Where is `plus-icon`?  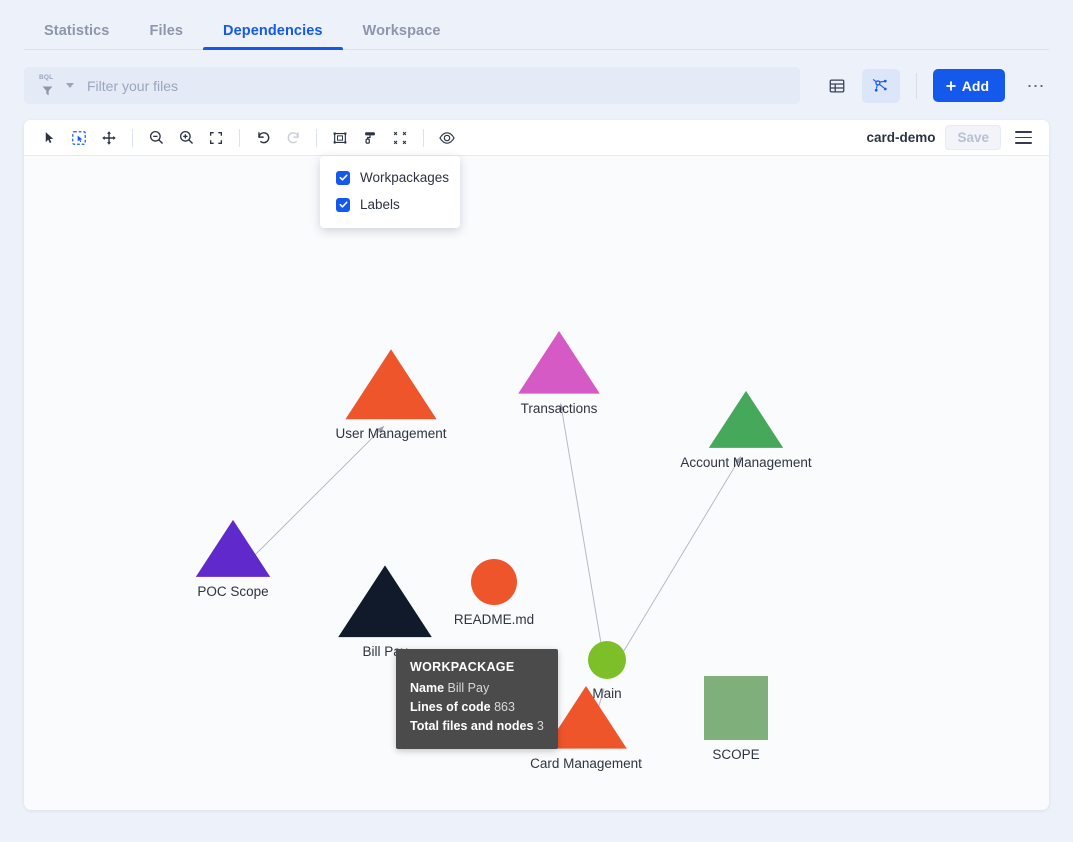
plus-icon is located at coordinates (951, 85).